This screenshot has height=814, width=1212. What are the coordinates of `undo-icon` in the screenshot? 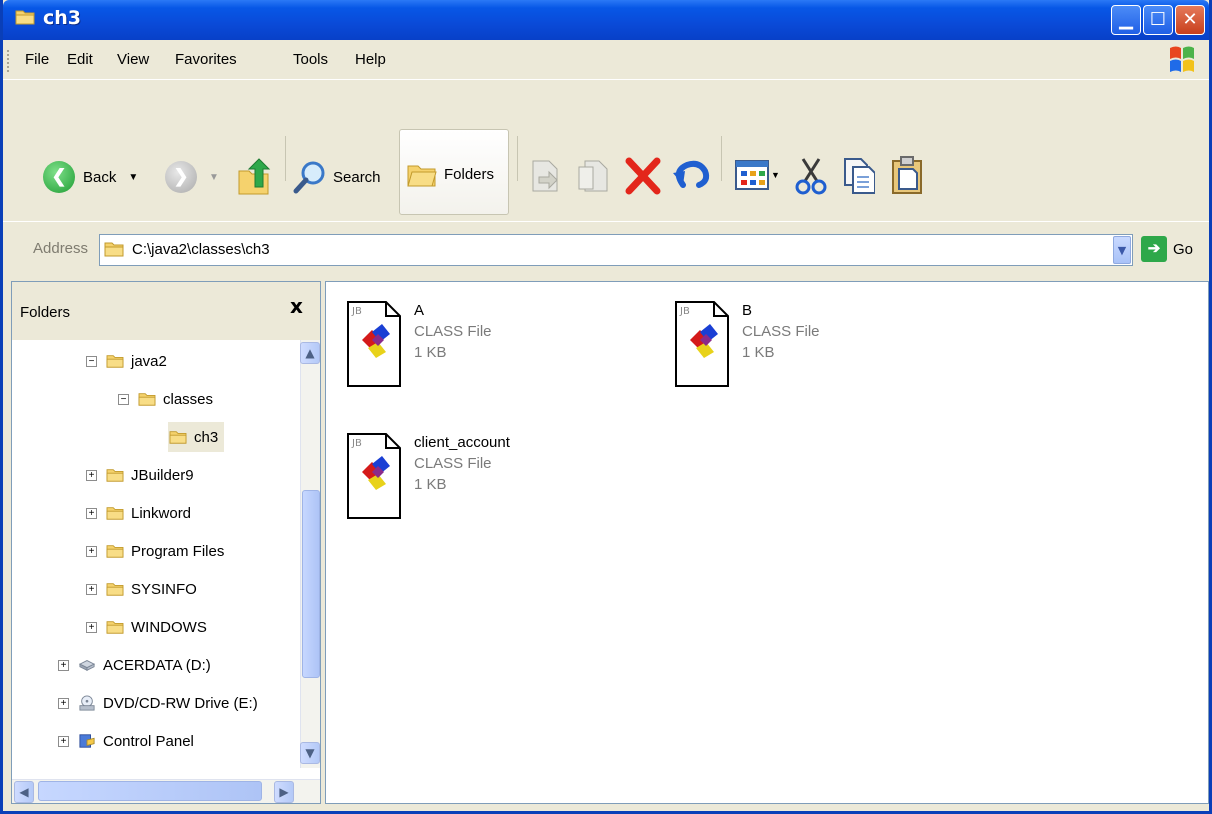 It's located at (691, 174).